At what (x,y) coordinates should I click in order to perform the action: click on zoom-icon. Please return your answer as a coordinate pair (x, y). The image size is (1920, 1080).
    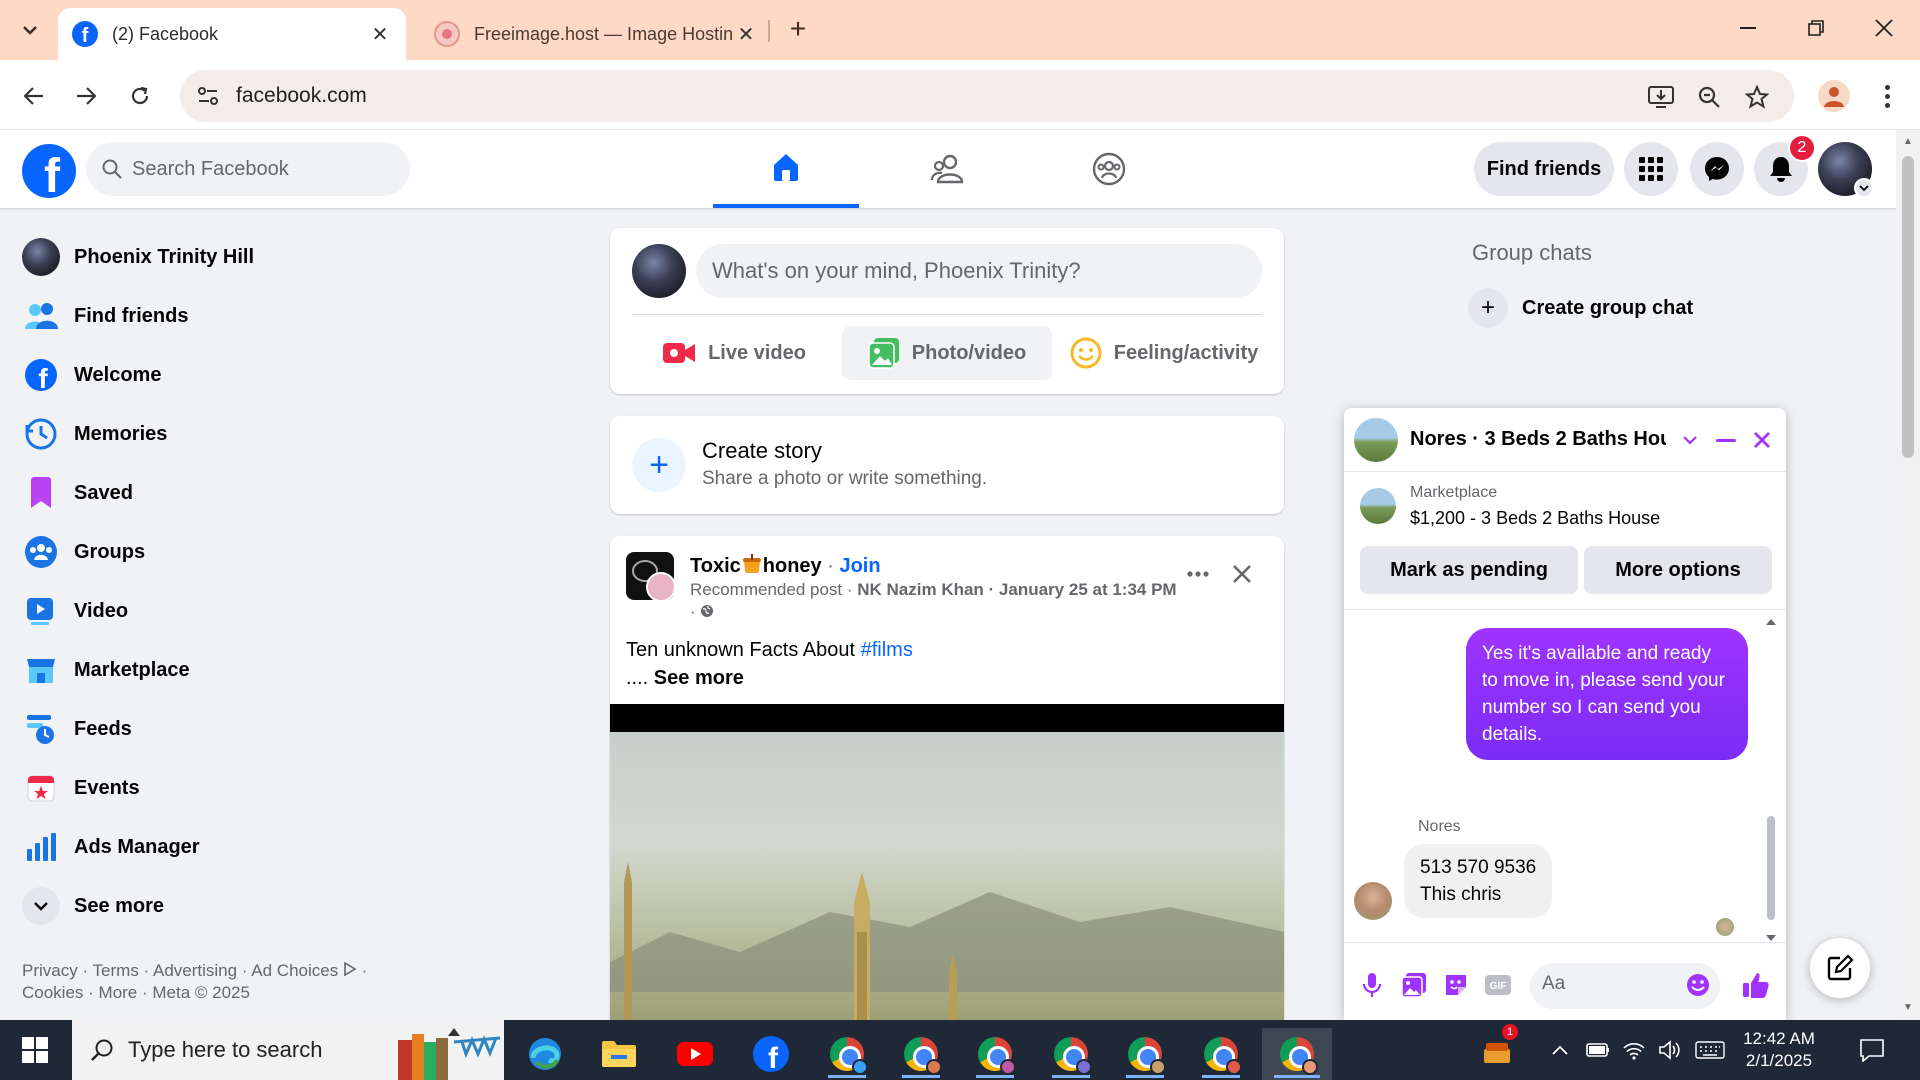
    Looking at the image, I should click on (1709, 97).